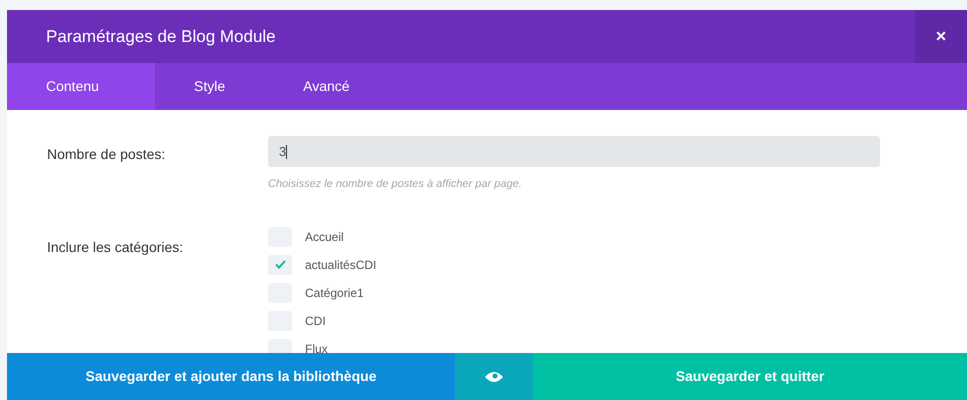  Describe the element at coordinates (324, 237) in the screenshot. I see `checkbox-label: Accueil` at that location.